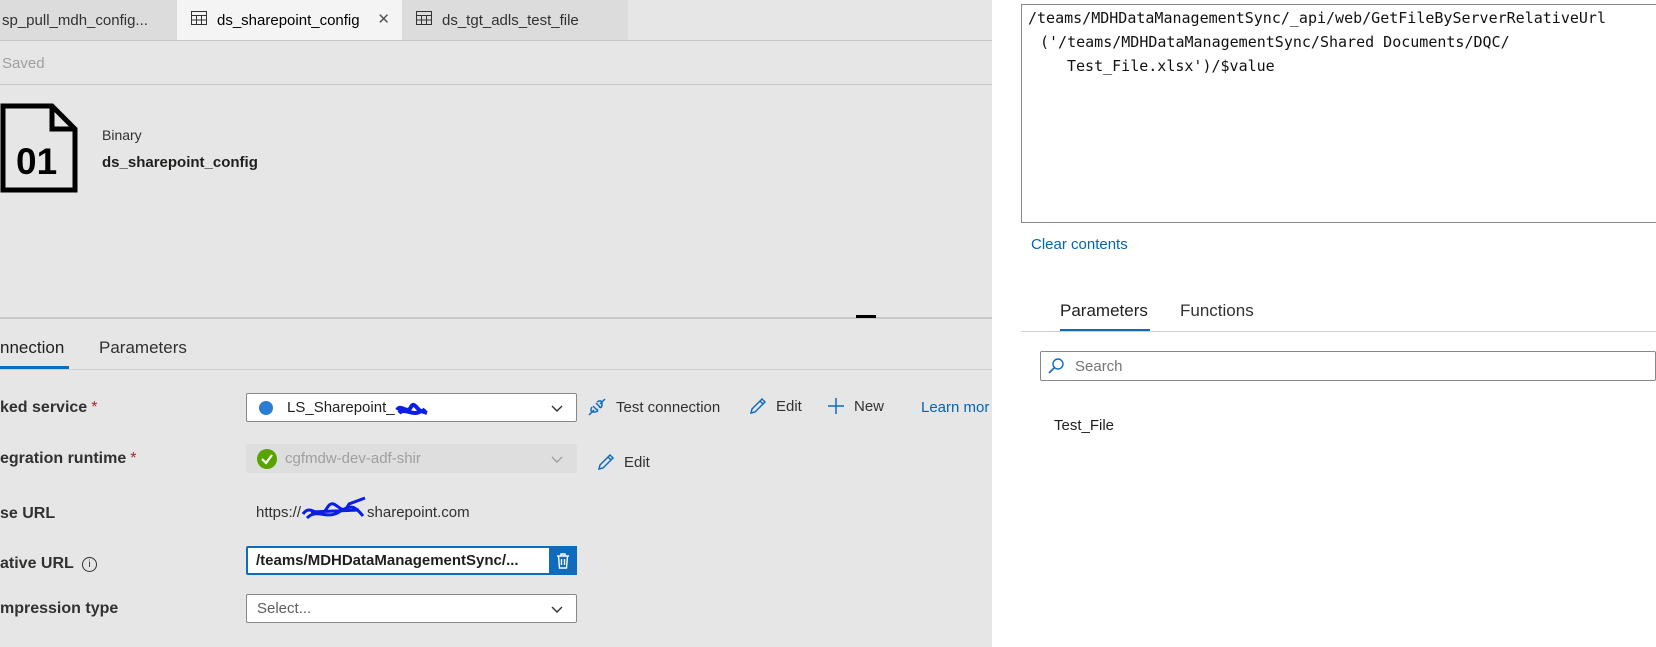 This screenshot has height=647, width=1656. What do you see at coordinates (89, 564) in the screenshot?
I see `info-icon: i` at bounding box center [89, 564].